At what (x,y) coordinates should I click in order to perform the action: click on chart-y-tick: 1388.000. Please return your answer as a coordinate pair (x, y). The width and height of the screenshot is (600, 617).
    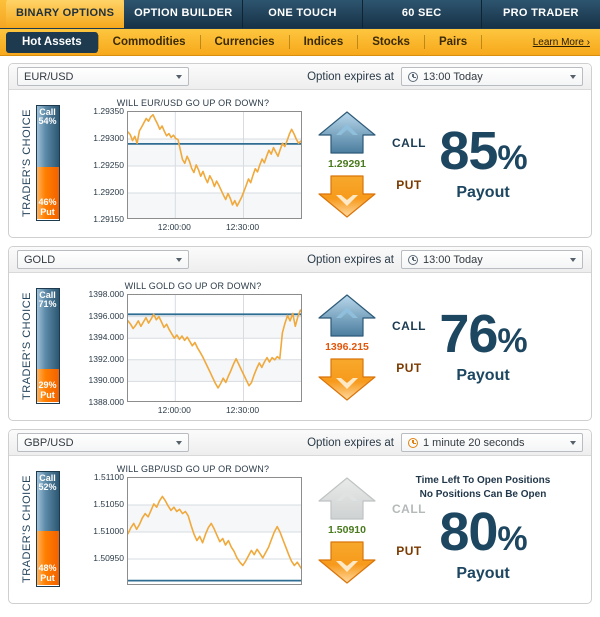
    Looking at the image, I should click on (106, 402).